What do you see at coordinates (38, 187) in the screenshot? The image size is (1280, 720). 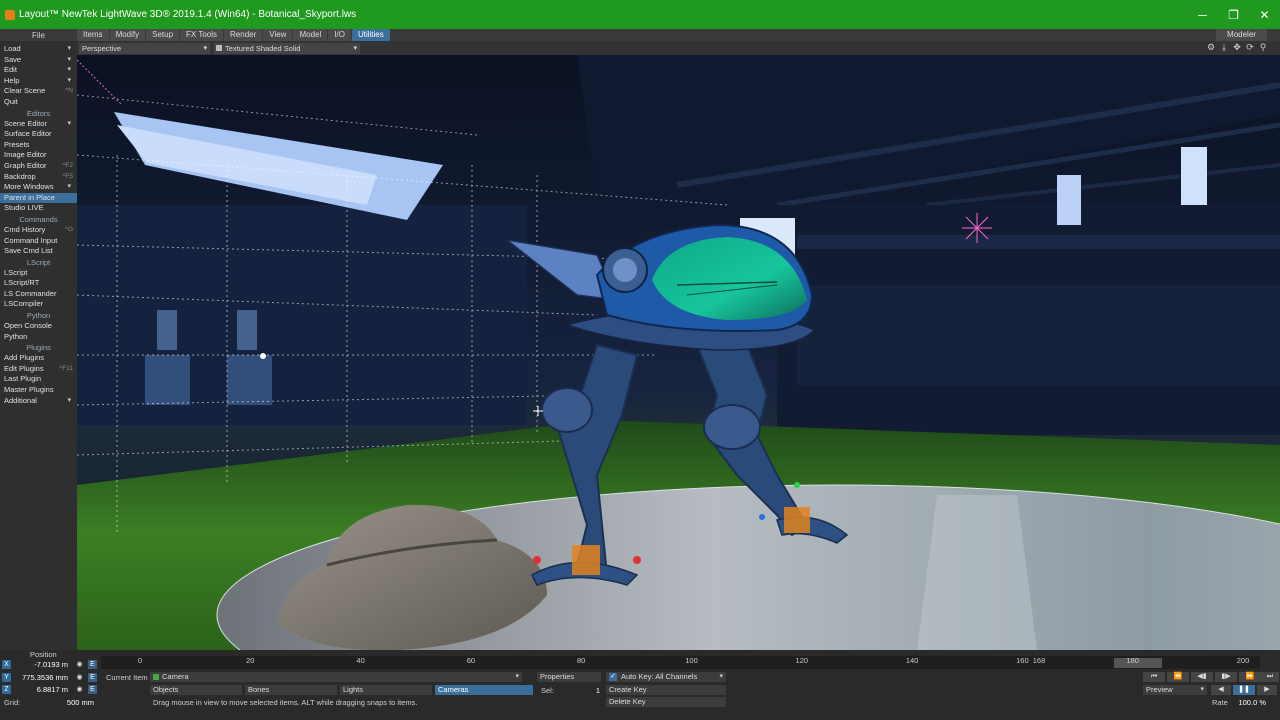 I see `toolbar-button-more-windows: More Windows` at bounding box center [38, 187].